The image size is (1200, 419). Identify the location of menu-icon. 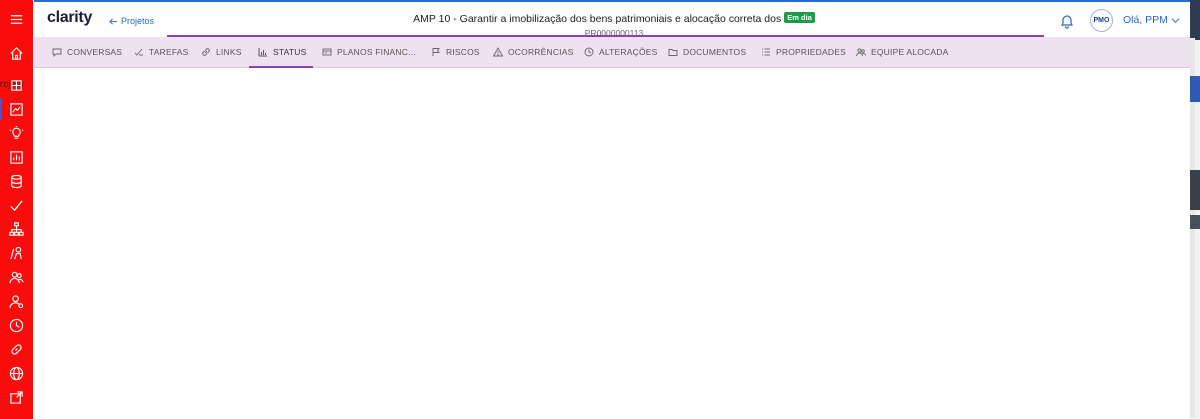
(16, 19).